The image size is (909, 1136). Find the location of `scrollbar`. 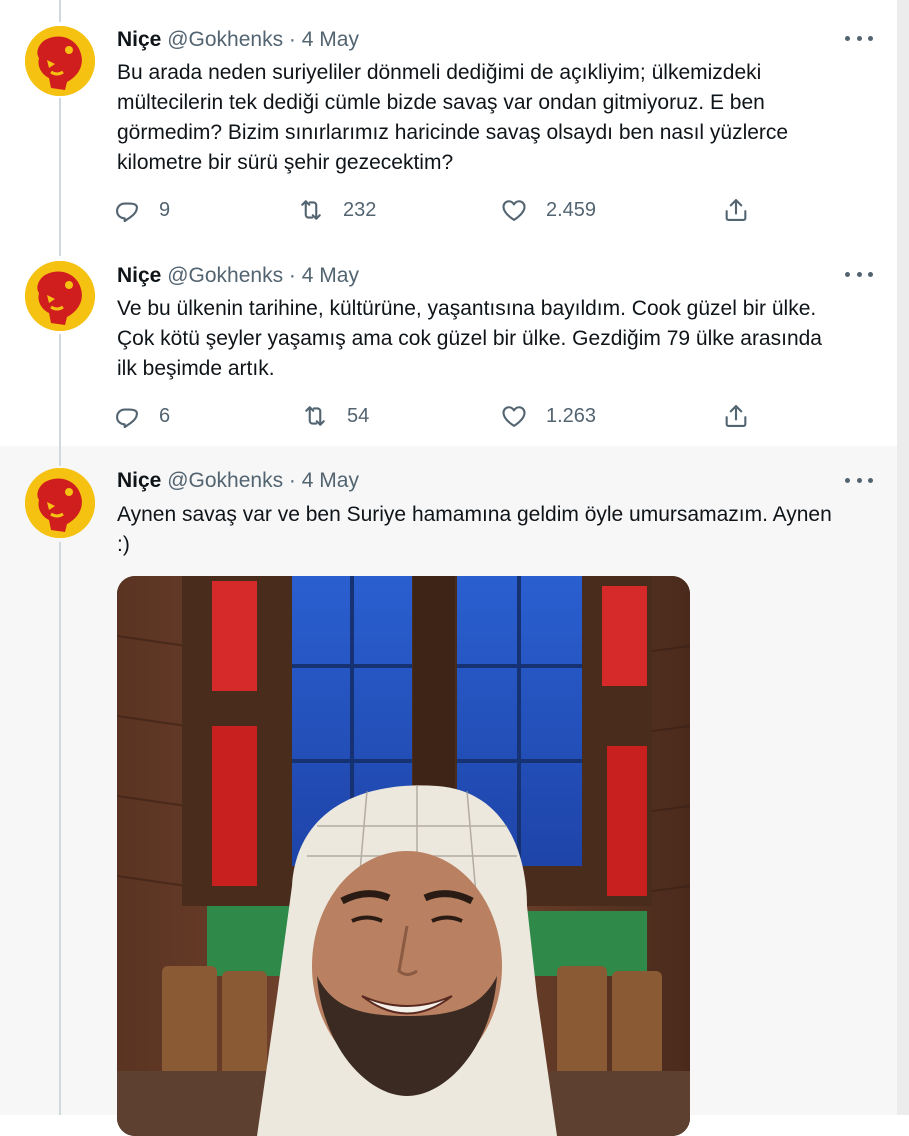

scrollbar is located at coordinates (903, 557).